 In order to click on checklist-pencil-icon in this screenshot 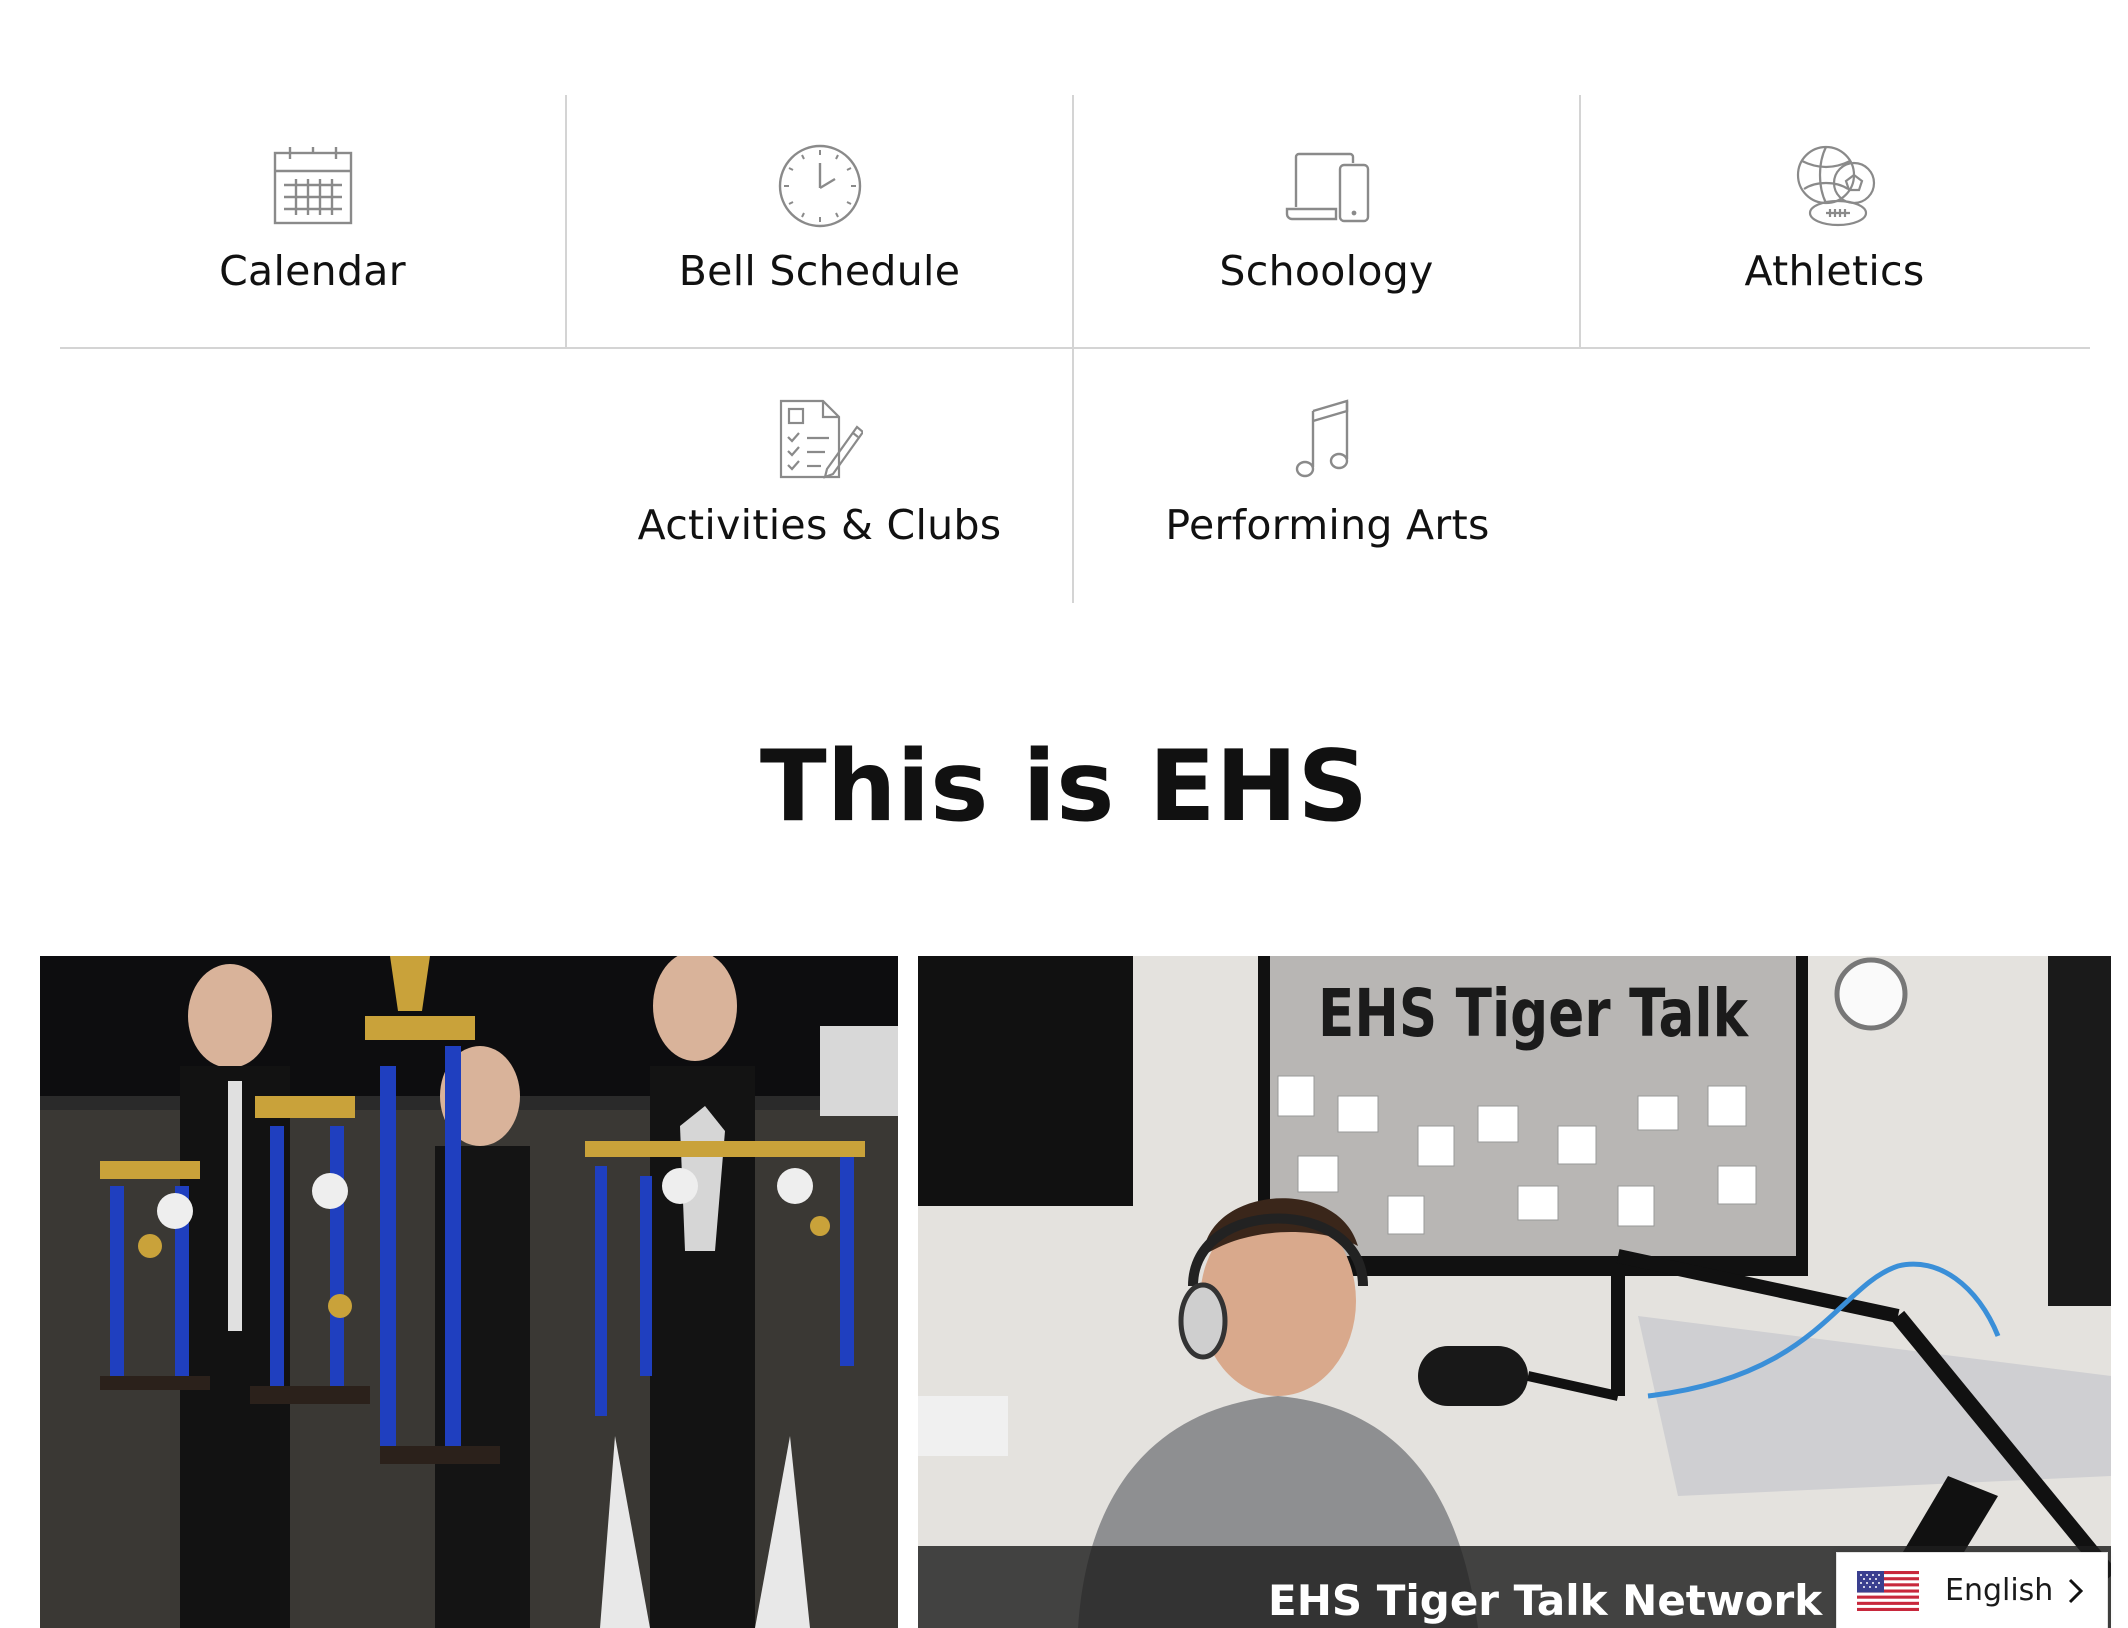, I will do `click(820, 440)`.